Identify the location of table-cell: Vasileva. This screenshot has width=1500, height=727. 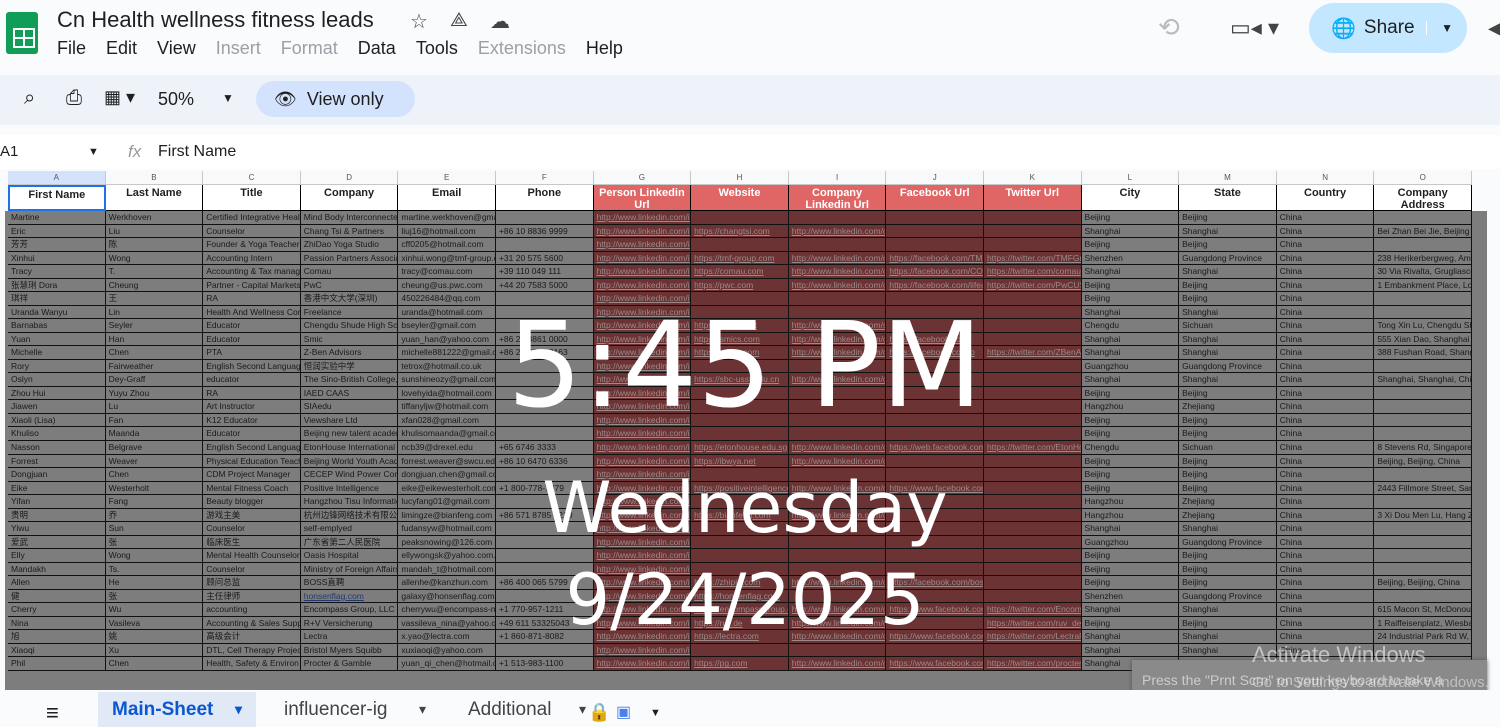
(154, 623).